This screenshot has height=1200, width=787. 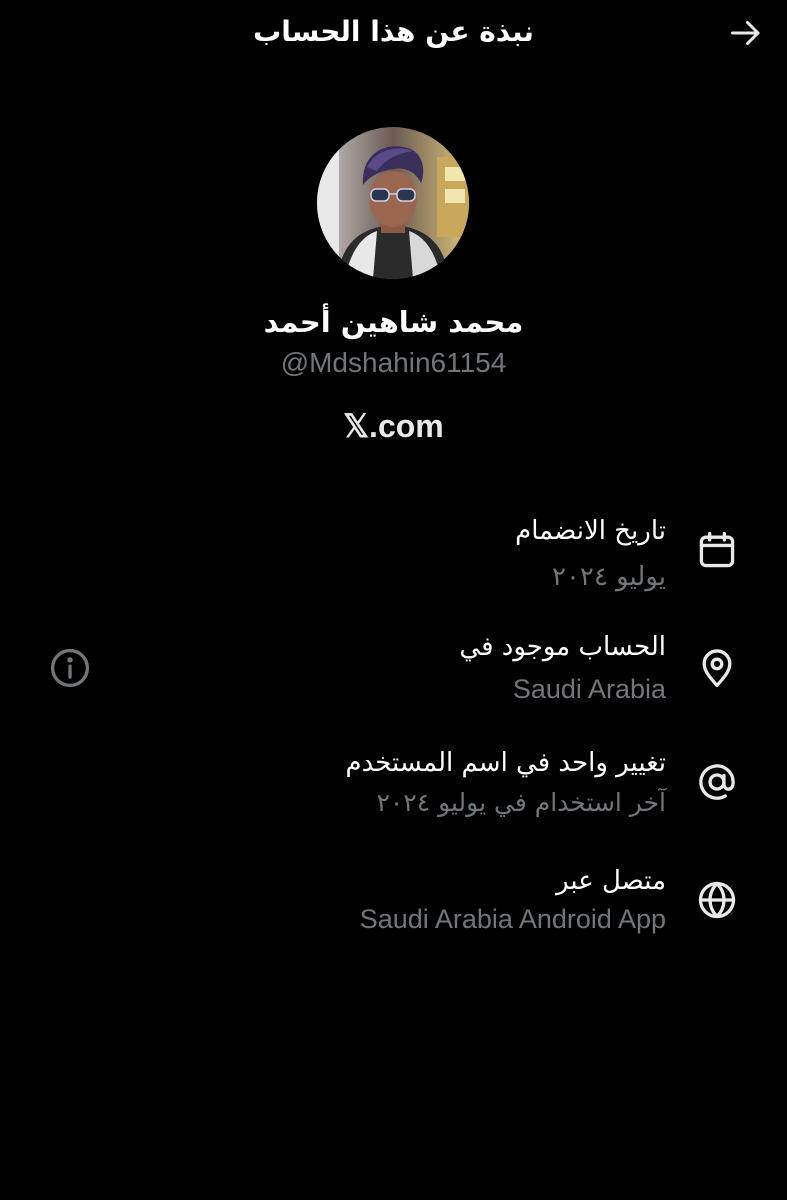 I want to click on display-name: محمد شاهين أحمد, so click(x=393, y=322).